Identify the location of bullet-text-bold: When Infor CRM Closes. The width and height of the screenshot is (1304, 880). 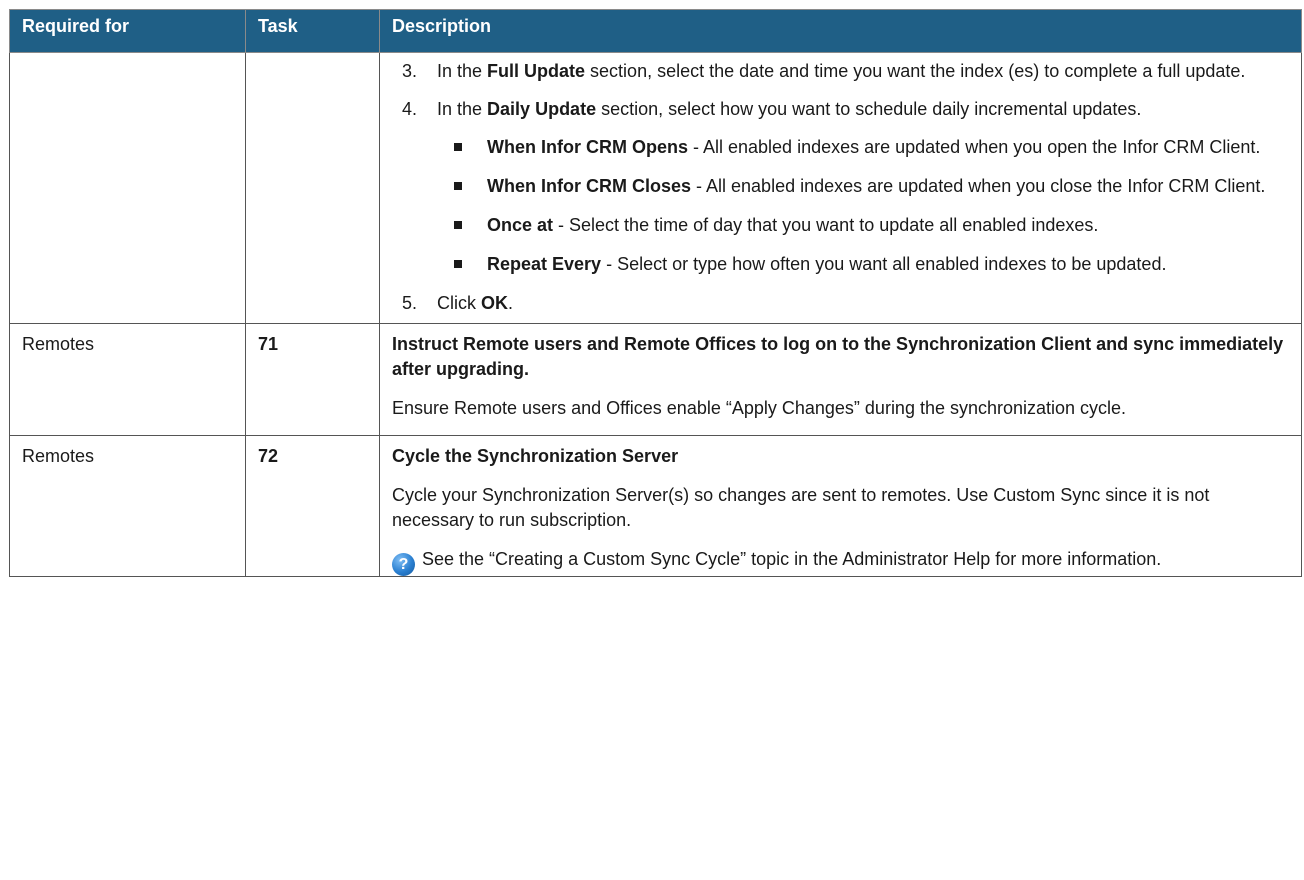
(589, 186).